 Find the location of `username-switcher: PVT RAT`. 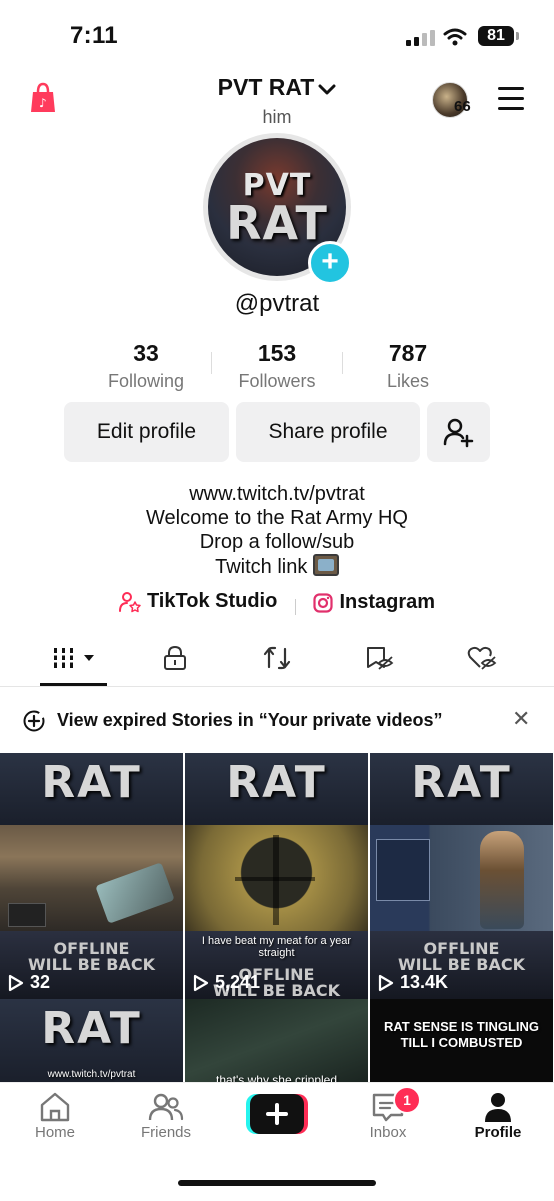

username-switcher: PVT RAT is located at coordinates (277, 88).